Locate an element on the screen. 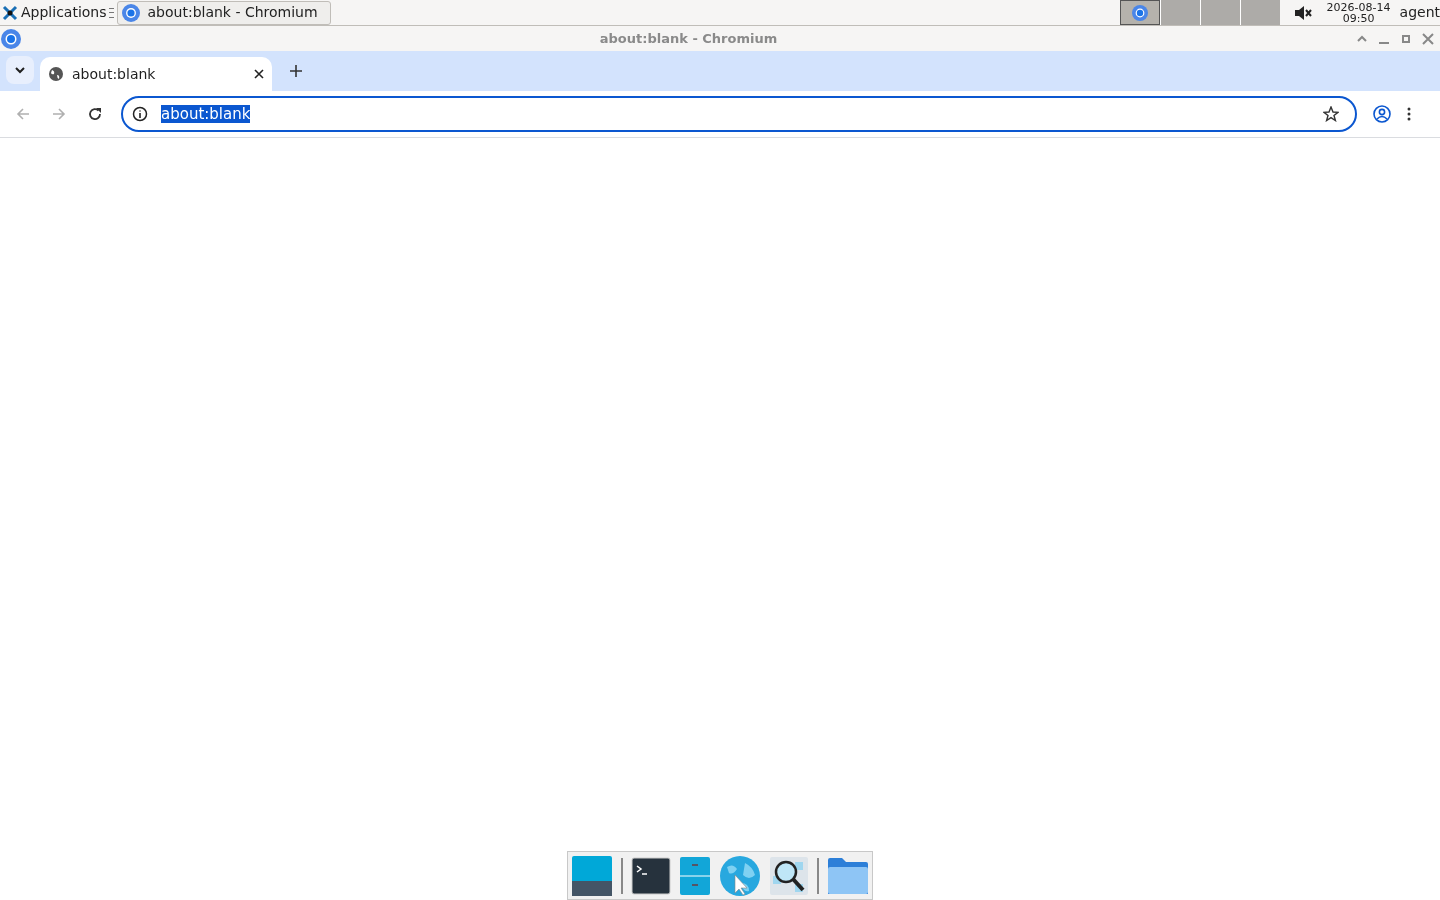 The width and height of the screenshot is (1440, 900). address-bar: about:blank is located at coordinates (739, 114).